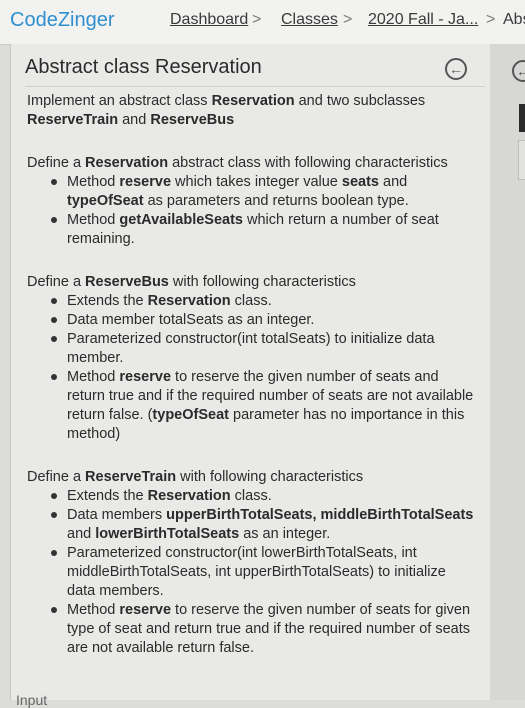  Describe the element at coordinates (191, 320) in the screenshot. I see `text-run: Data member totalSeats as an integer.` at that location.